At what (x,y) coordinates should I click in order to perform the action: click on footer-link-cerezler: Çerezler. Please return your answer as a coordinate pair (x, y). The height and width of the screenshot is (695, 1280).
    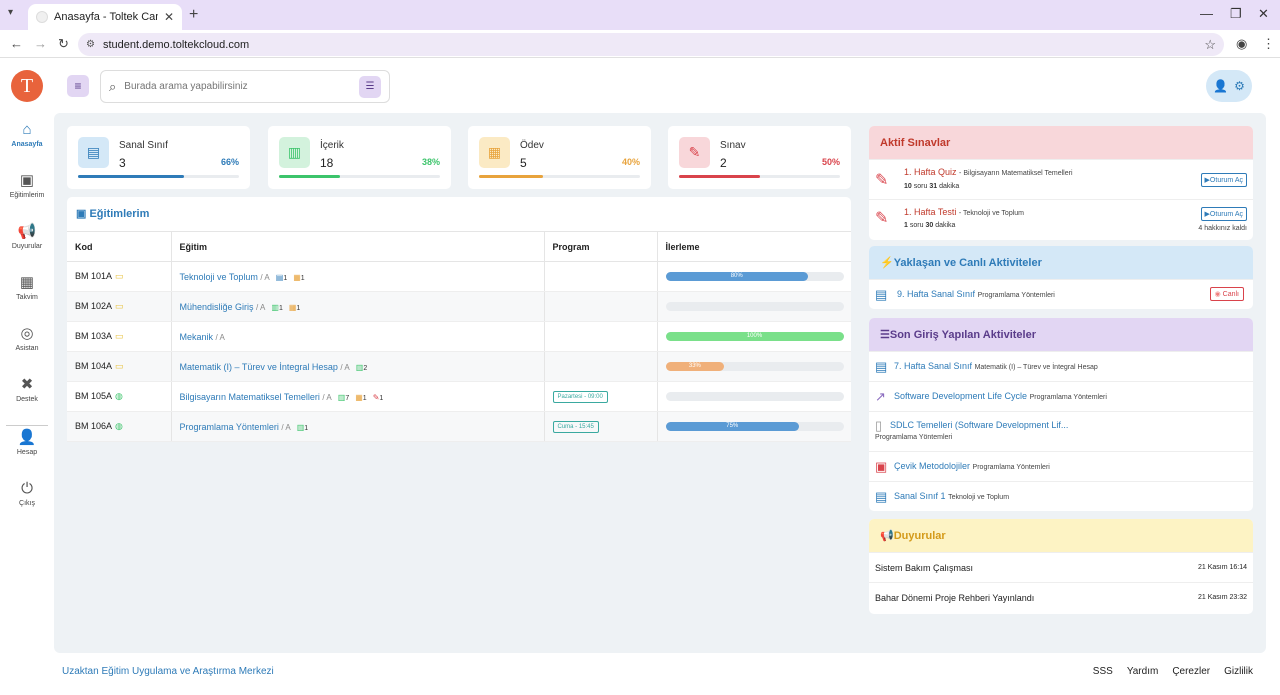
    Looking at the image, I should click on (1191, 671).